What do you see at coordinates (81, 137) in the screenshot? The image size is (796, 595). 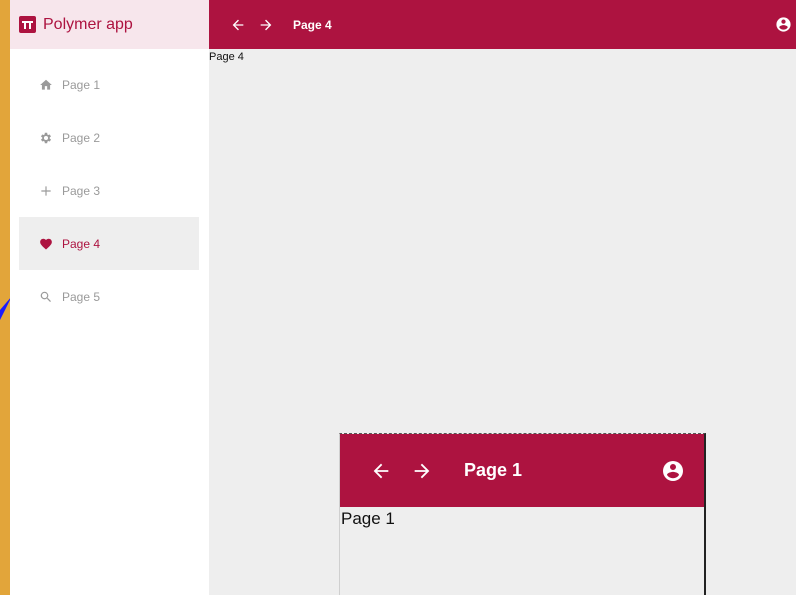 I see `sidebar-item-label: Page 2` at bounding box center [81, 137].